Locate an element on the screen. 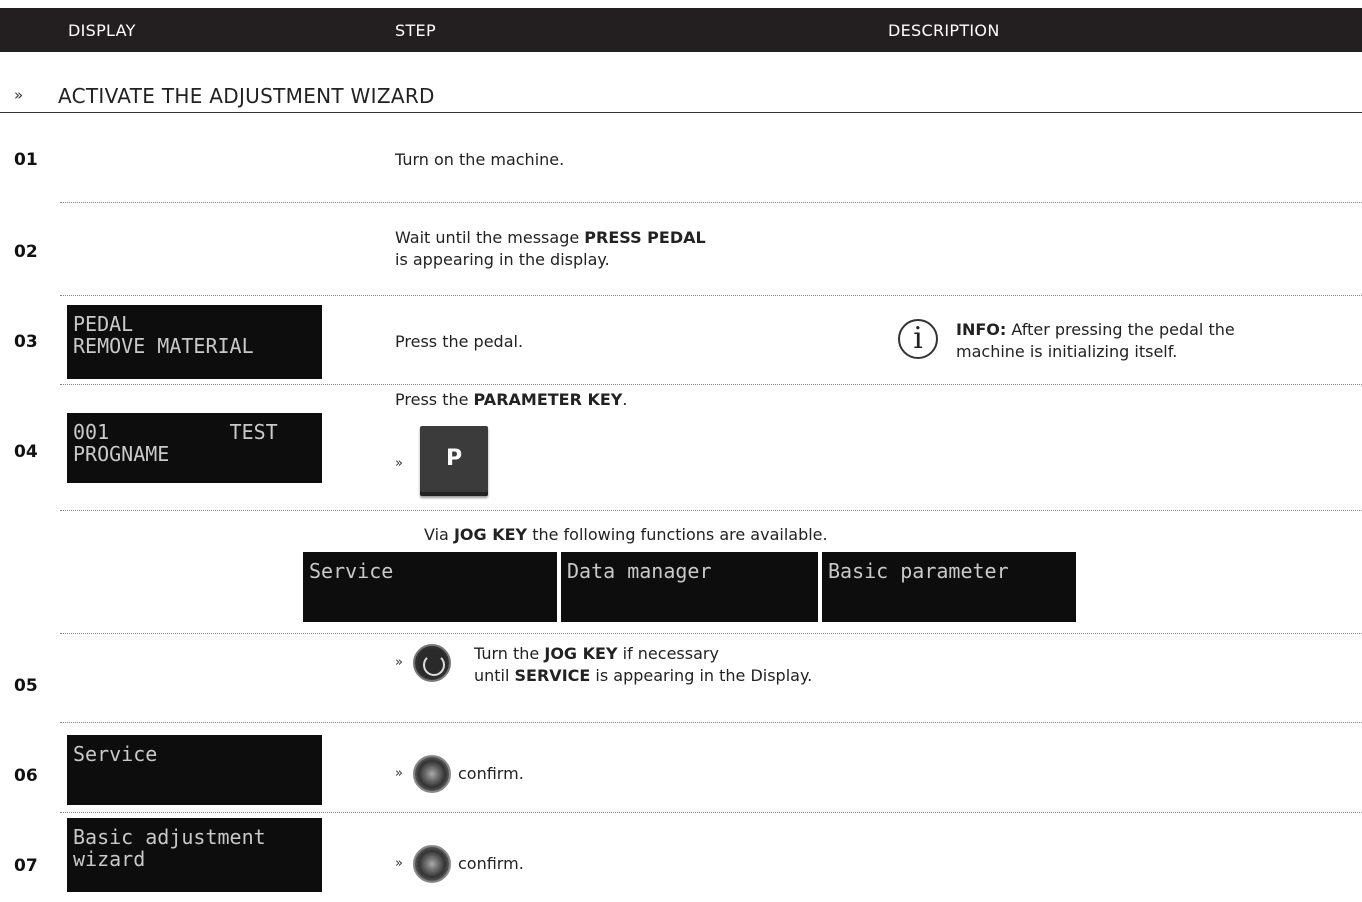  step-number: 03 is located at coordinates (26, 342).